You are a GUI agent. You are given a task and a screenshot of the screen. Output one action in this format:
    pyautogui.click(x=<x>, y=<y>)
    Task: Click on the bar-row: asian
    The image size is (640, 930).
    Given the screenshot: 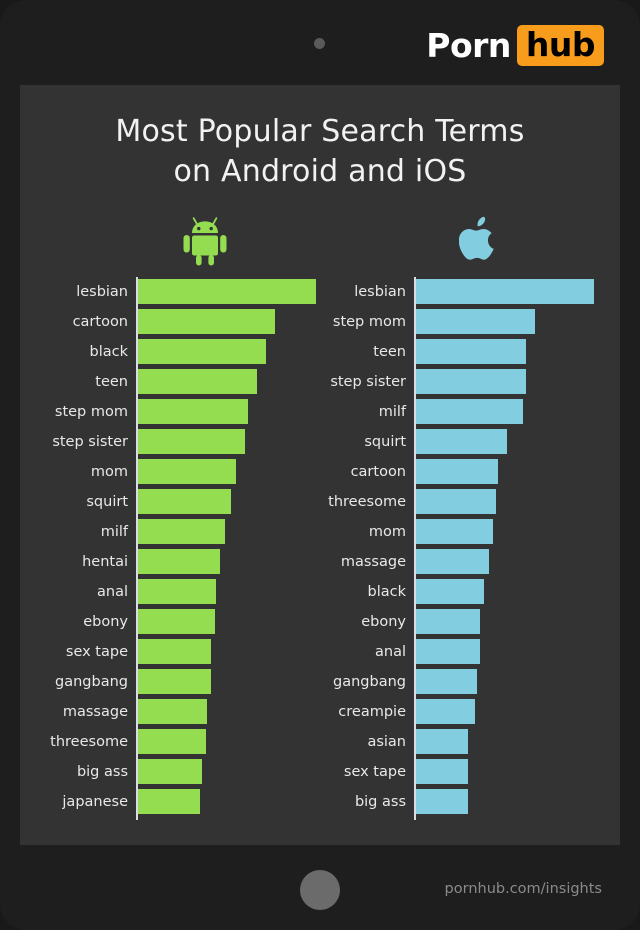 What is the action you would take?
    pyautogui.click(x=458, y=742)
    